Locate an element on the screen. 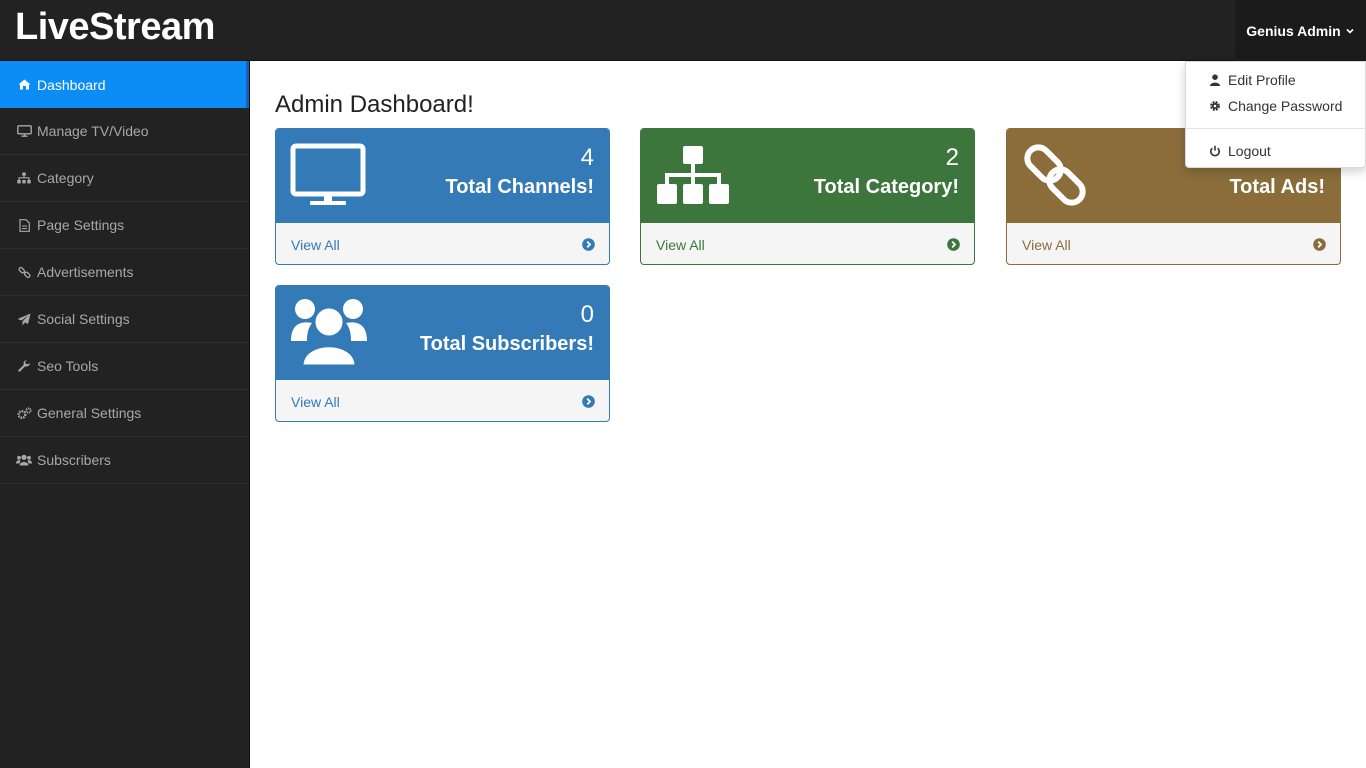 Image resolution: width=1366 pixels, height=768 pixels. card-header: 2 Total Category! is located at coordinates (807, 176).